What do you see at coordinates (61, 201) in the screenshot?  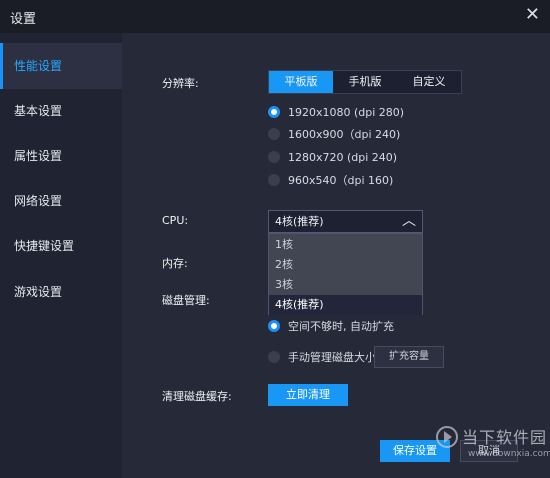 I see `sidebar-item-network: 网络设置` at bounding box center [61, 201].